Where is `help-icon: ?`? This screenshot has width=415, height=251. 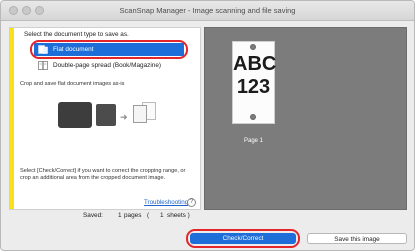
help-icon: ? is located at coordinates (191, 202).